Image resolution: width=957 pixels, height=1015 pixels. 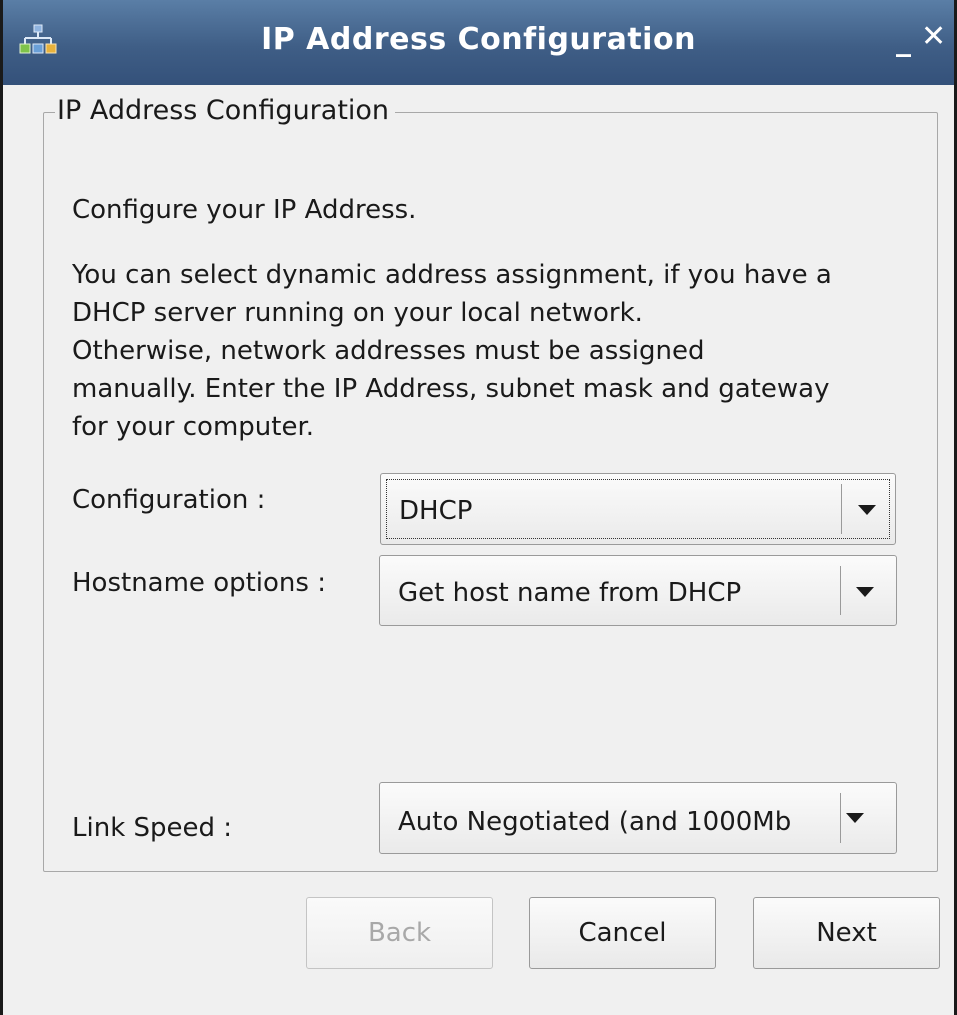 I want to click on back-button: Back, so click(x=399, y=933).